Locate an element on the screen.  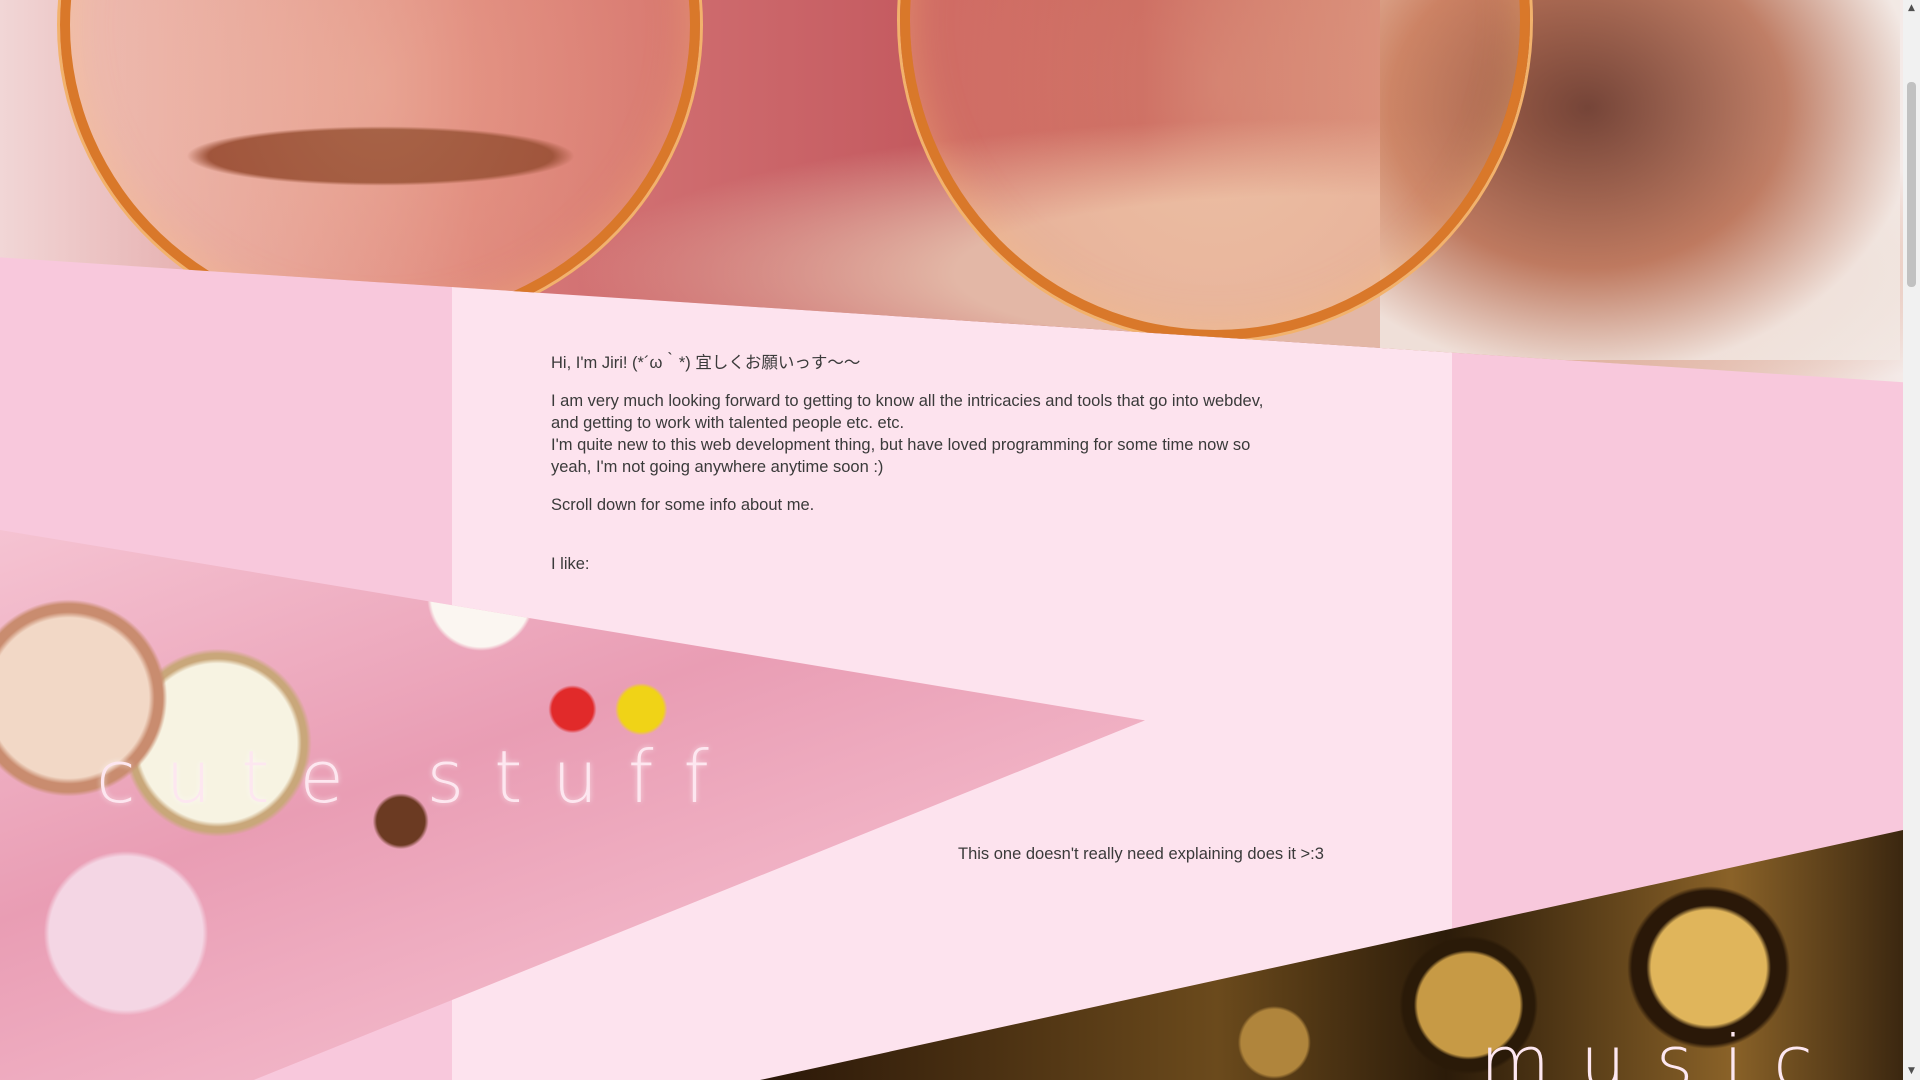
vertical-scrollbar: ▲ ▼ is located at coordinates (1911, 540).